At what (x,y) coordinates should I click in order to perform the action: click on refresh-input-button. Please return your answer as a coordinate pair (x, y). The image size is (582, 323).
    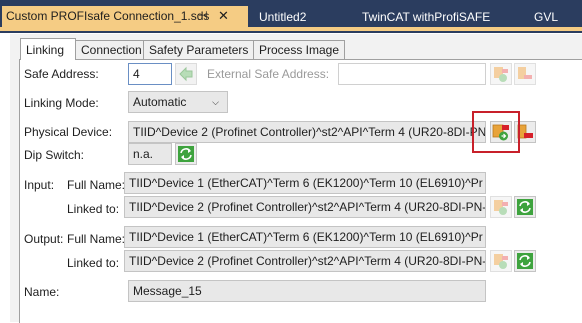
    Looking at the image, I should click on (525, 207).